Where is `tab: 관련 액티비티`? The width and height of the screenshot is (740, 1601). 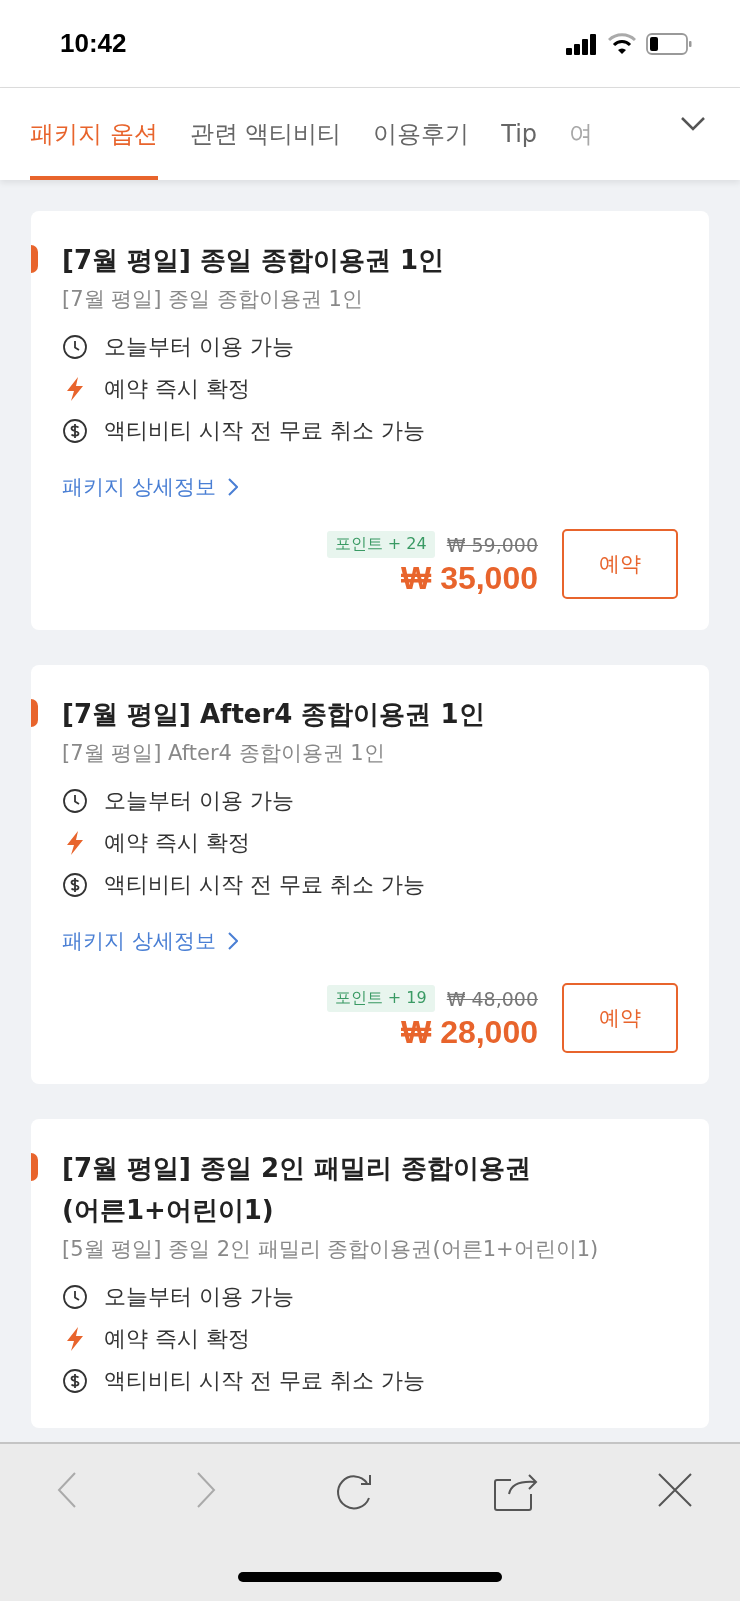 tab: 관련 액티비티 is located at coordinates (265, 134).